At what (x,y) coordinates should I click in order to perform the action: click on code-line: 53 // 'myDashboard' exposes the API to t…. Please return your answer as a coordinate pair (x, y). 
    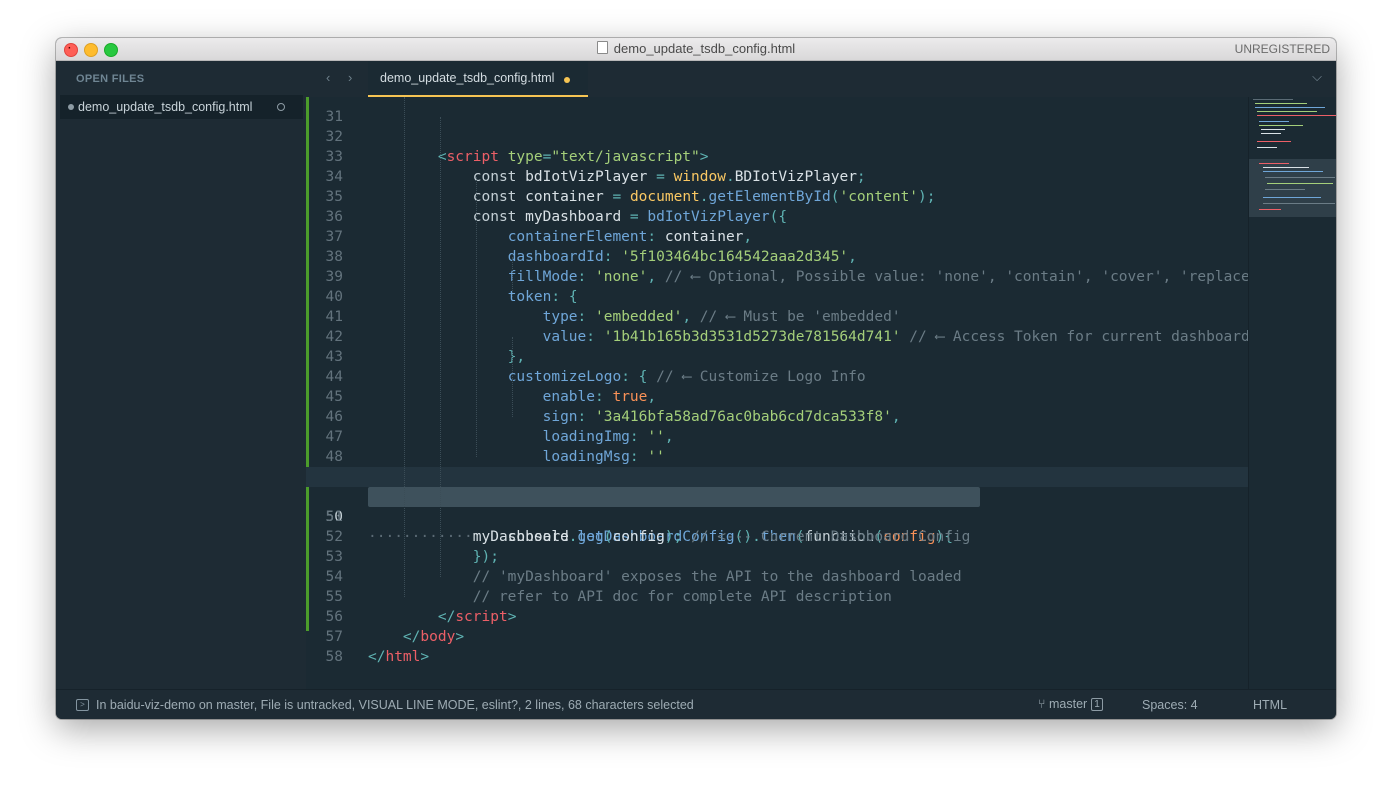
    Looking at the image, I should click on (777, 556).